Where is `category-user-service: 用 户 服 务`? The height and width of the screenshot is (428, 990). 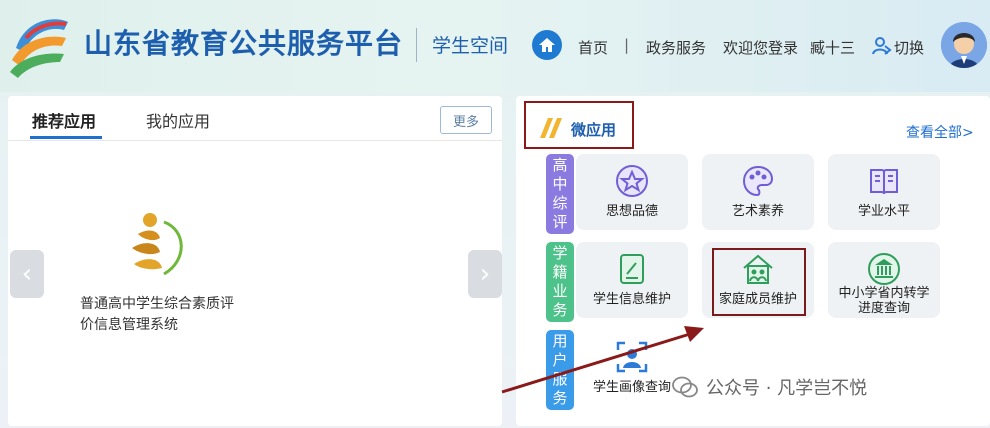
category-user-service: 用 户 服 务 is located at coordinates (560, 370).